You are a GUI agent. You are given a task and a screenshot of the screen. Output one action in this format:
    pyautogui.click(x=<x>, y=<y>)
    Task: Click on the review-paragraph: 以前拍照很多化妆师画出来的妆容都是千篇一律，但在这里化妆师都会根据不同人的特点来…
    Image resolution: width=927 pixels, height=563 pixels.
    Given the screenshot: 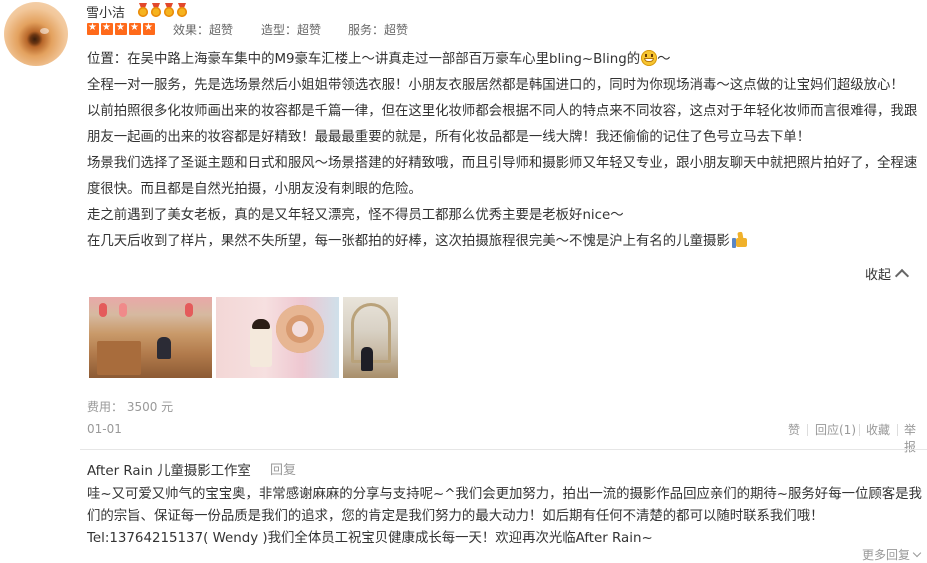 What is the action you would take?
    pyautogui.click(x=502, y=124)
    